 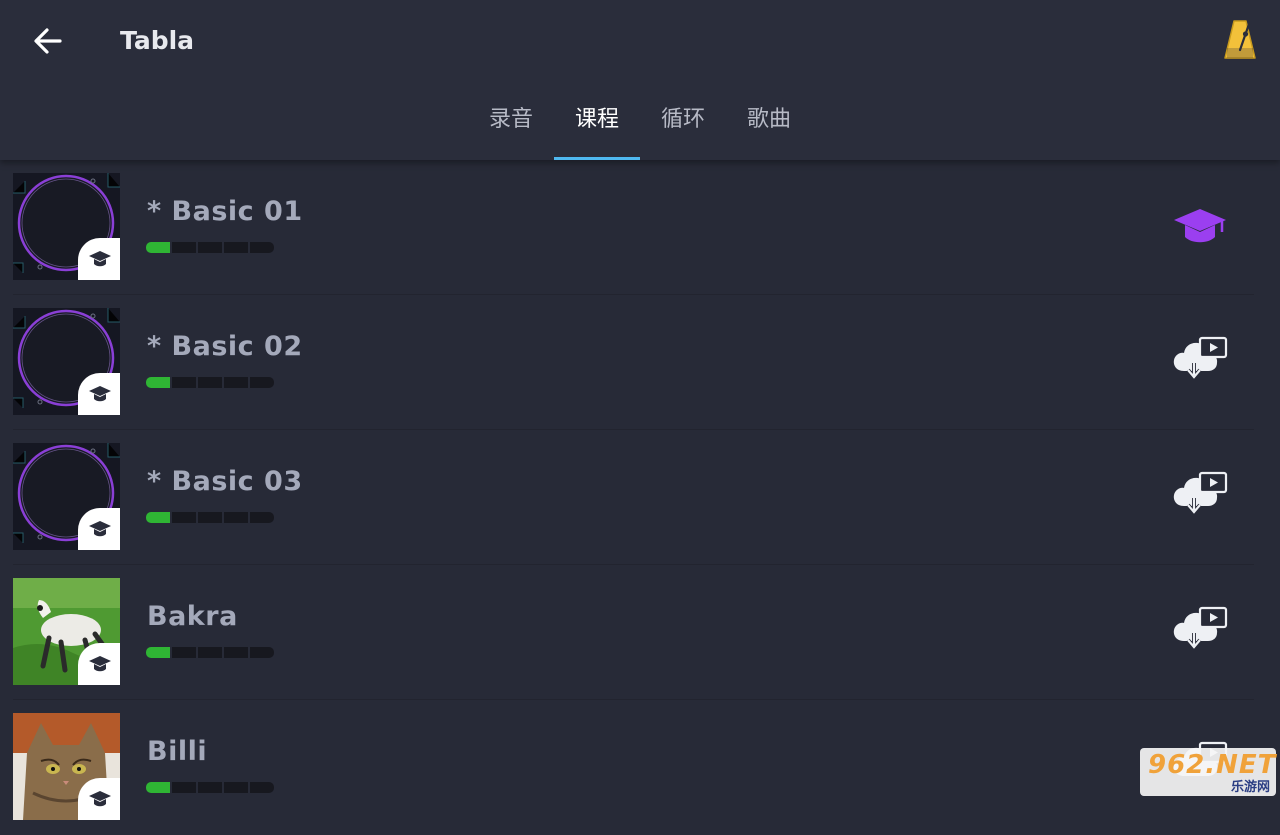 I want to click on lesson-name: Billi, so click(x=177, y=751).